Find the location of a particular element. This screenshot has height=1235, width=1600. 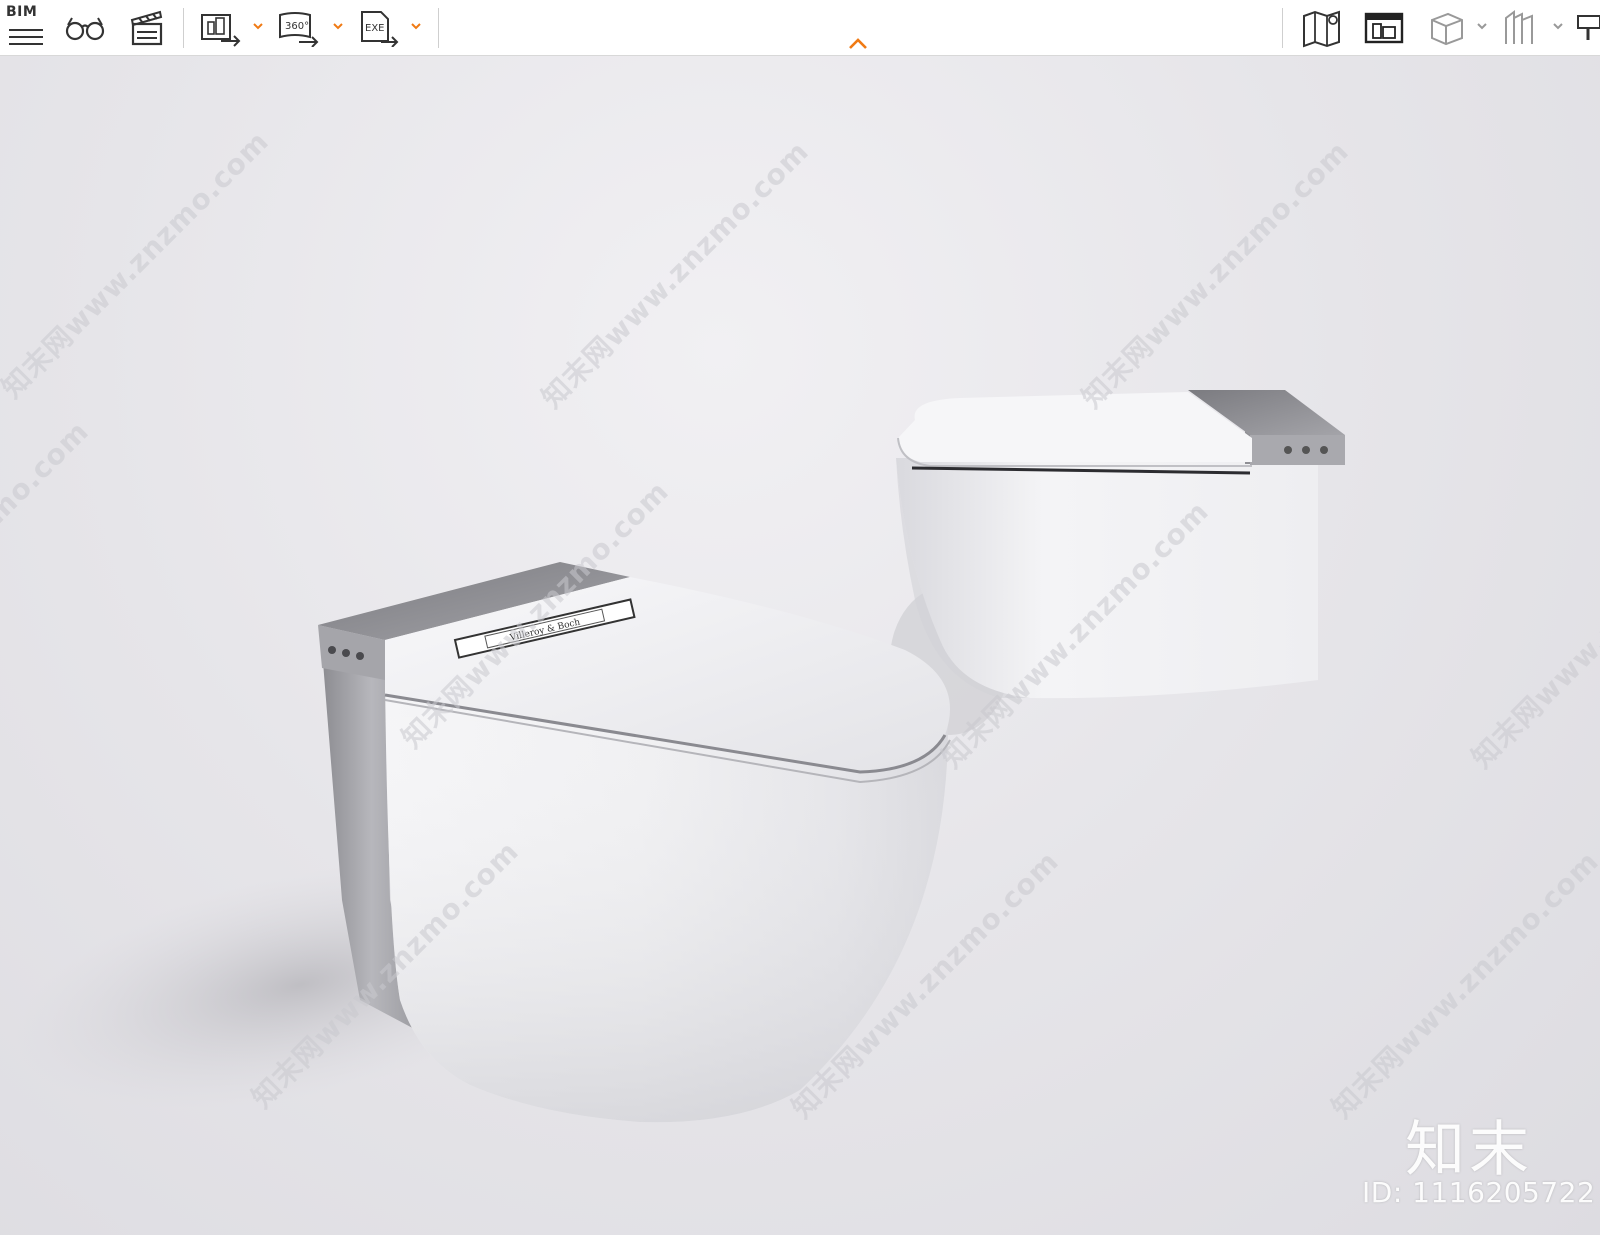

bim-label: BIM is located at coordinates (22, 12).